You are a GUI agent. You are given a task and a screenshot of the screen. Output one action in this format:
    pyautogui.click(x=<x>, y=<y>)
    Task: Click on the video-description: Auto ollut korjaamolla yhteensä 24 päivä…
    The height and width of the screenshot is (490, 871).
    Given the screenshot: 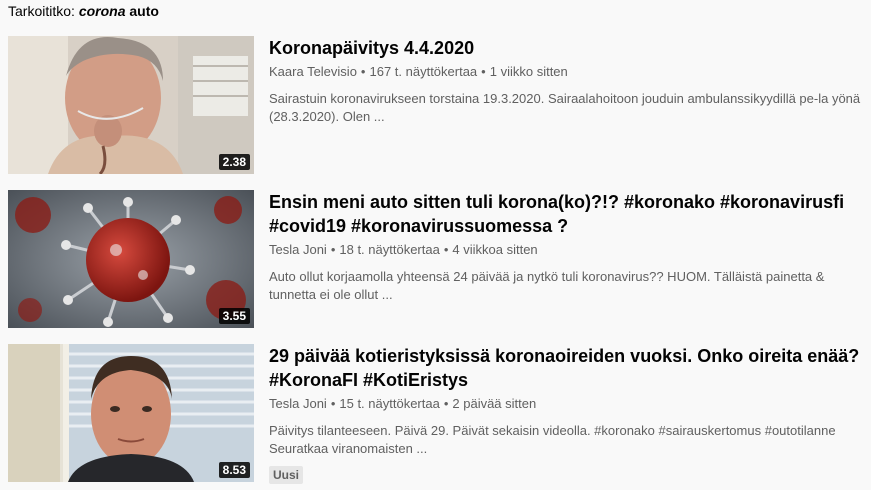 What is the action you would take?
    pyautogui.click(x=547, y=285)
    